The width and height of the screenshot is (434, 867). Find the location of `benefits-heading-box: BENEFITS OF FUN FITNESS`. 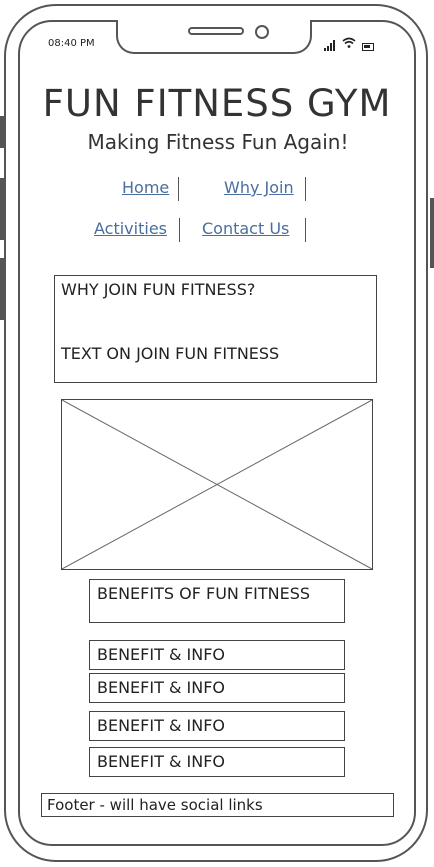

benefits-heading-box: BENEFITS OF FUN FITNESS is located at coordinates (217, 601).